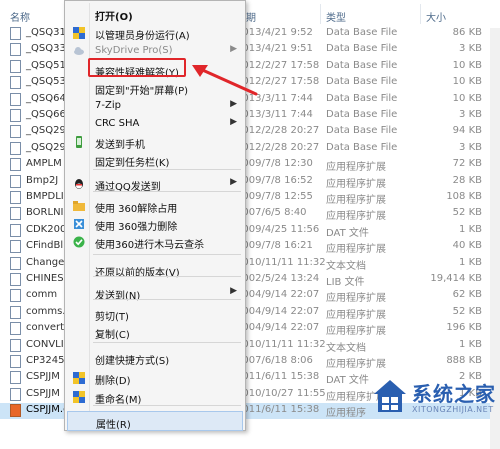 The height and width of the screenshot is (449, 500). Describe the element at coordinates (464, 196) in the screenshot. I see `file-size: 108 KB` at that location.